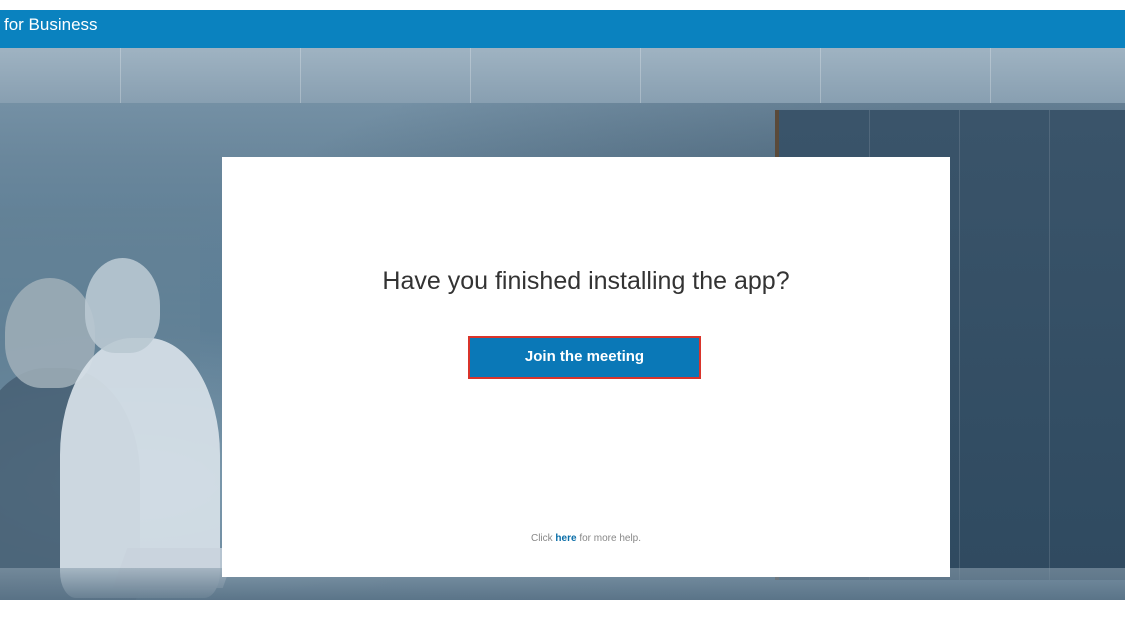 This screenshot has width=1130, height=625. Describe the element at coordinates (562, 29) in the screenshot. I see `top-bar: for Business` at that location.